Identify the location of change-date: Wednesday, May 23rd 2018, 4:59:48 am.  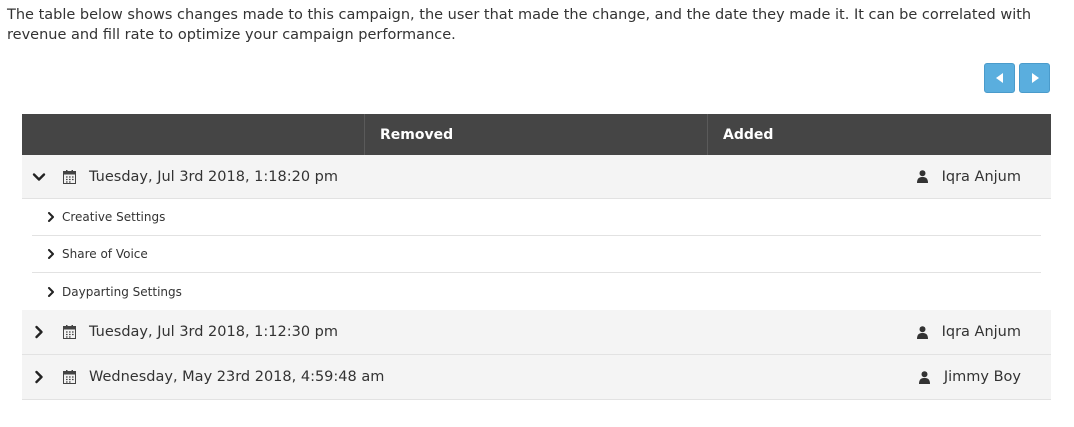
(237, 377).